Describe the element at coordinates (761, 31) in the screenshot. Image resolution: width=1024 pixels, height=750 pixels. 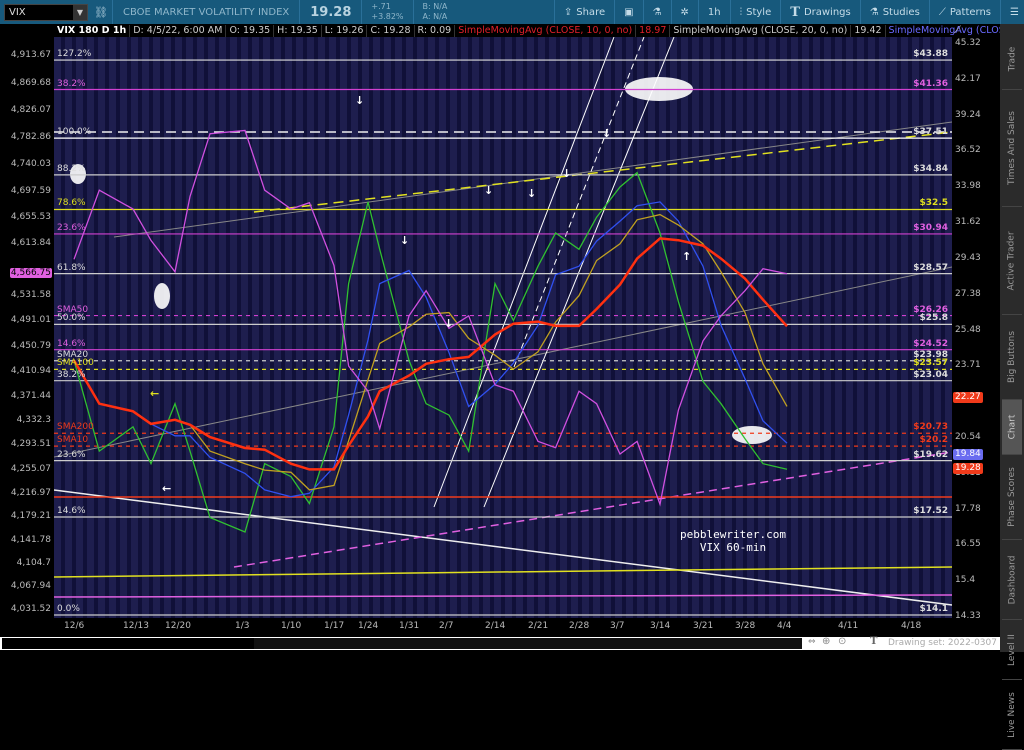
I see `sma20-label: SimpleMovingAvg (CLOSE, 20, 0, no)` at that location.